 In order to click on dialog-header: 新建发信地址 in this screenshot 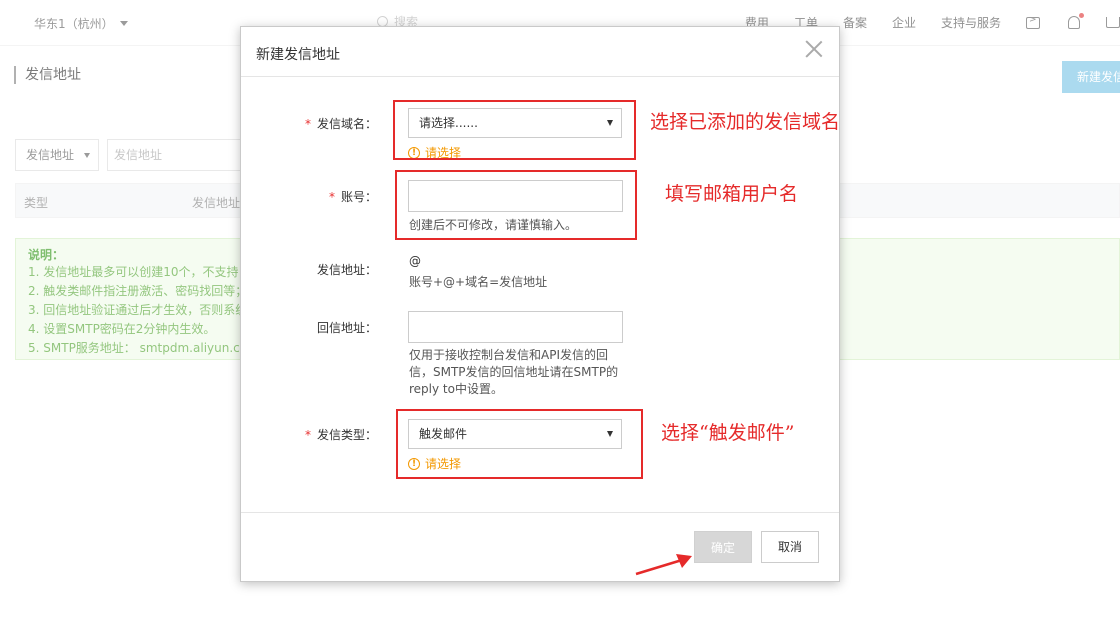, I will do `click(540, 52)`.